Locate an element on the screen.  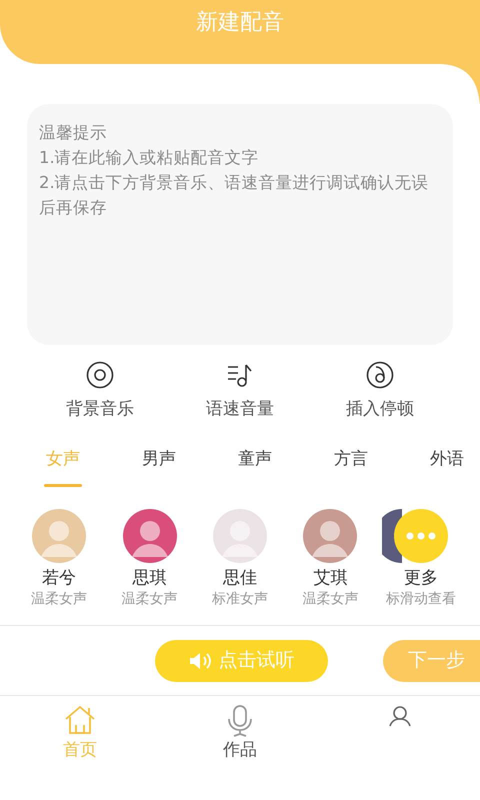
tool-button: 背景音乐 is located at coordinates (100, 391).